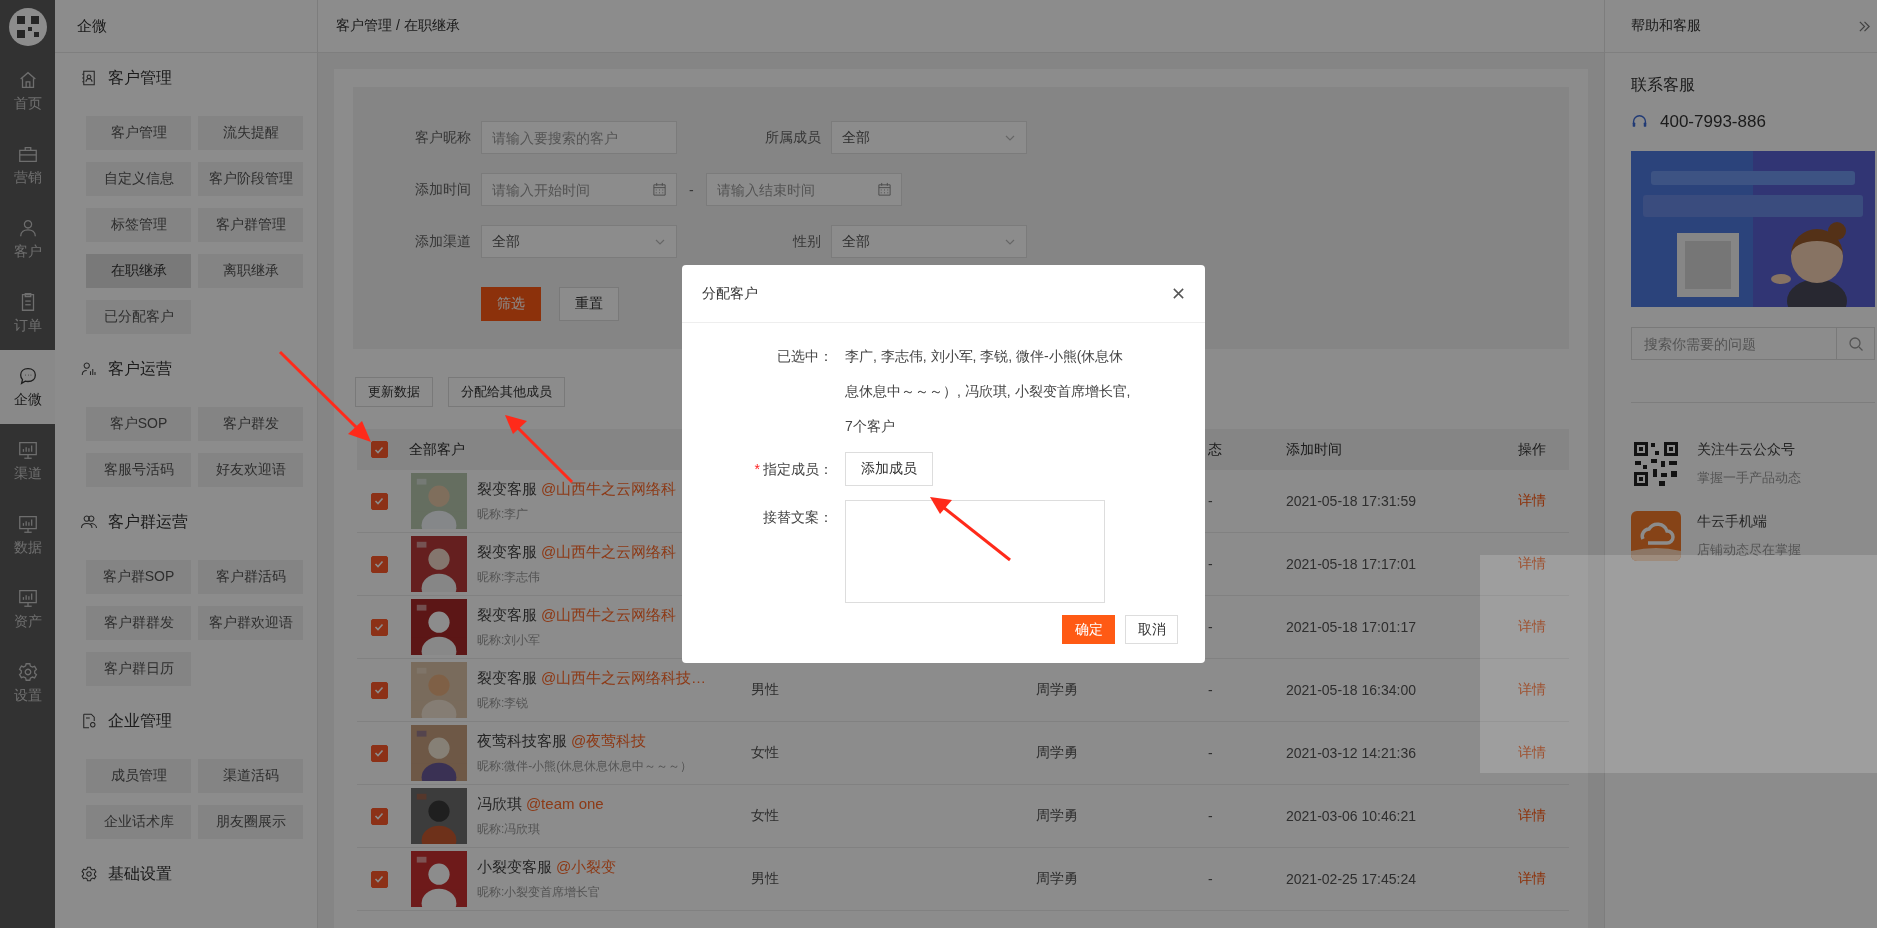 This screenshot has width=1877, height=928. I want to click on sidebar-item: 自定义信息, so click(138, 179).